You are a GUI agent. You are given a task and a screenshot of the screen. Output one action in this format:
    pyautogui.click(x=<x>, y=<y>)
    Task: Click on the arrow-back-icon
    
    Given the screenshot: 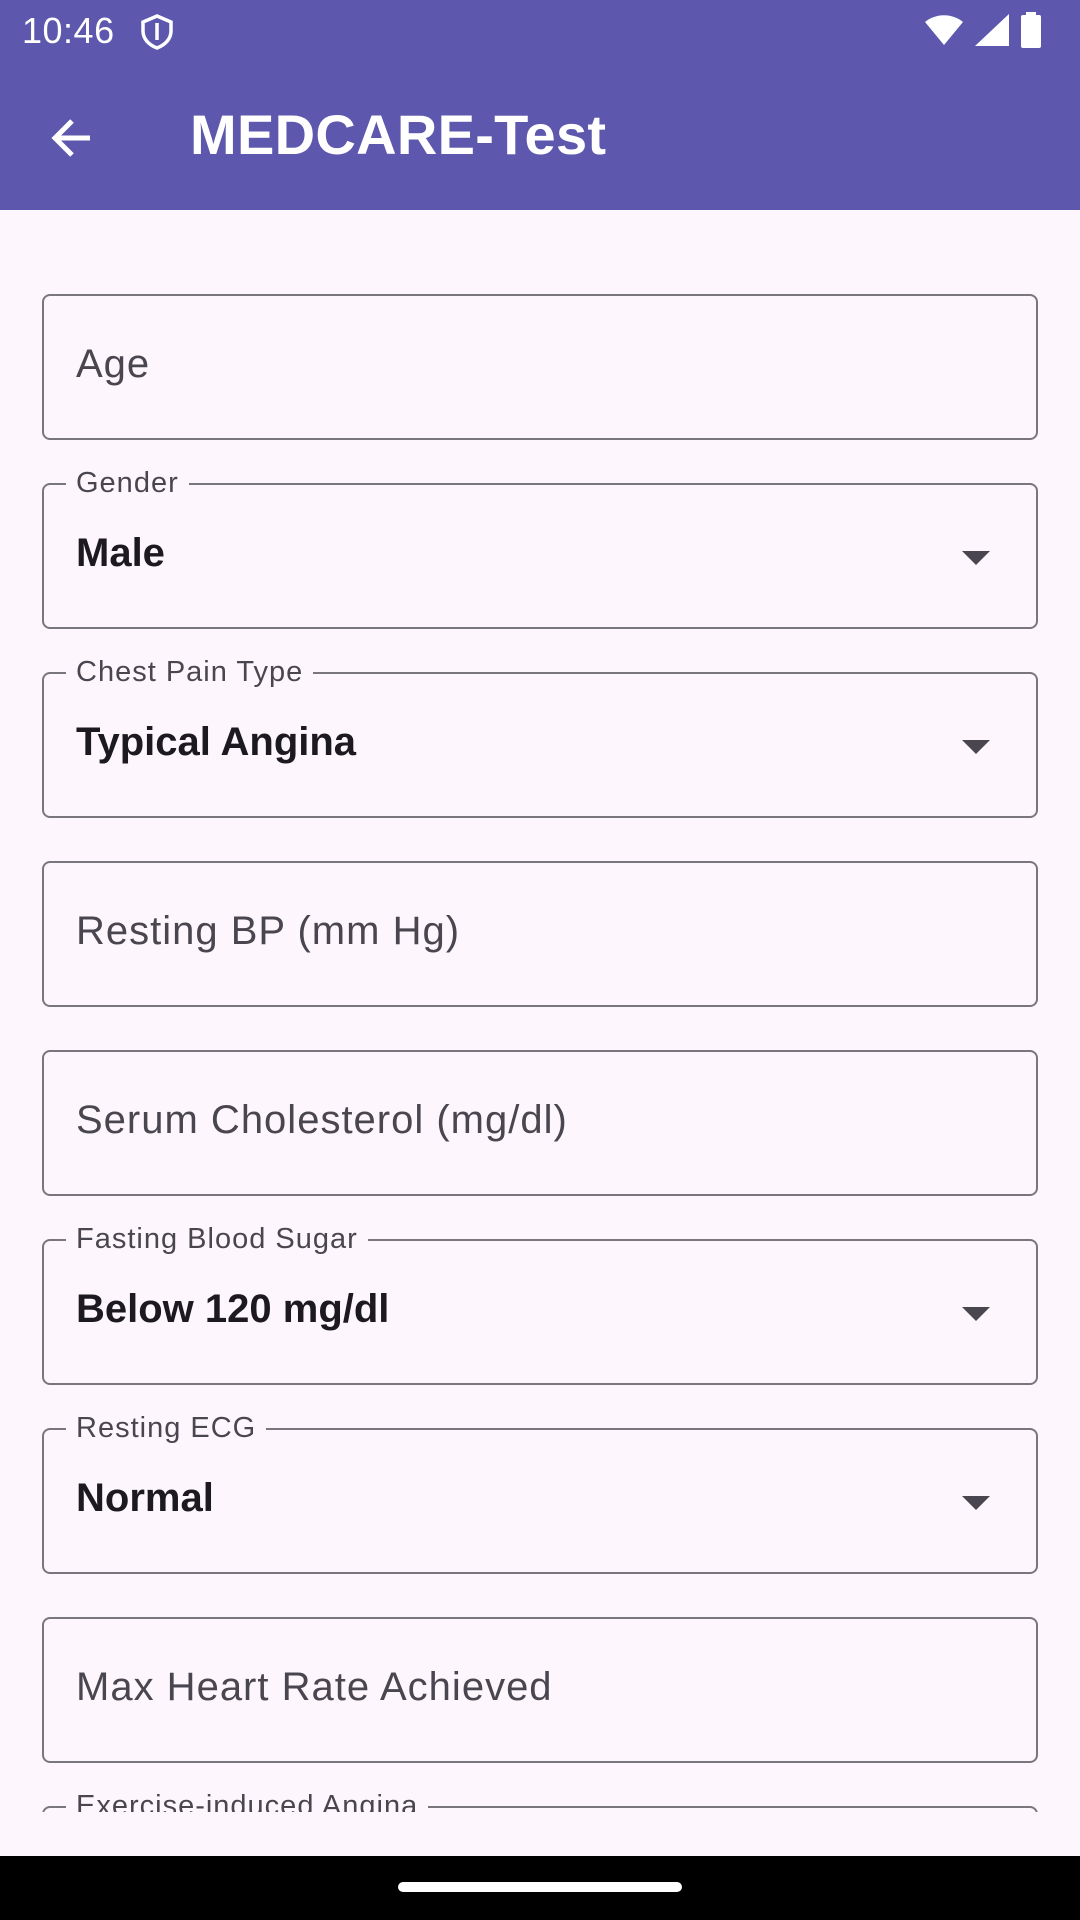 What is the action you would take?
    pyautogui.click(x=72, y=140)
    